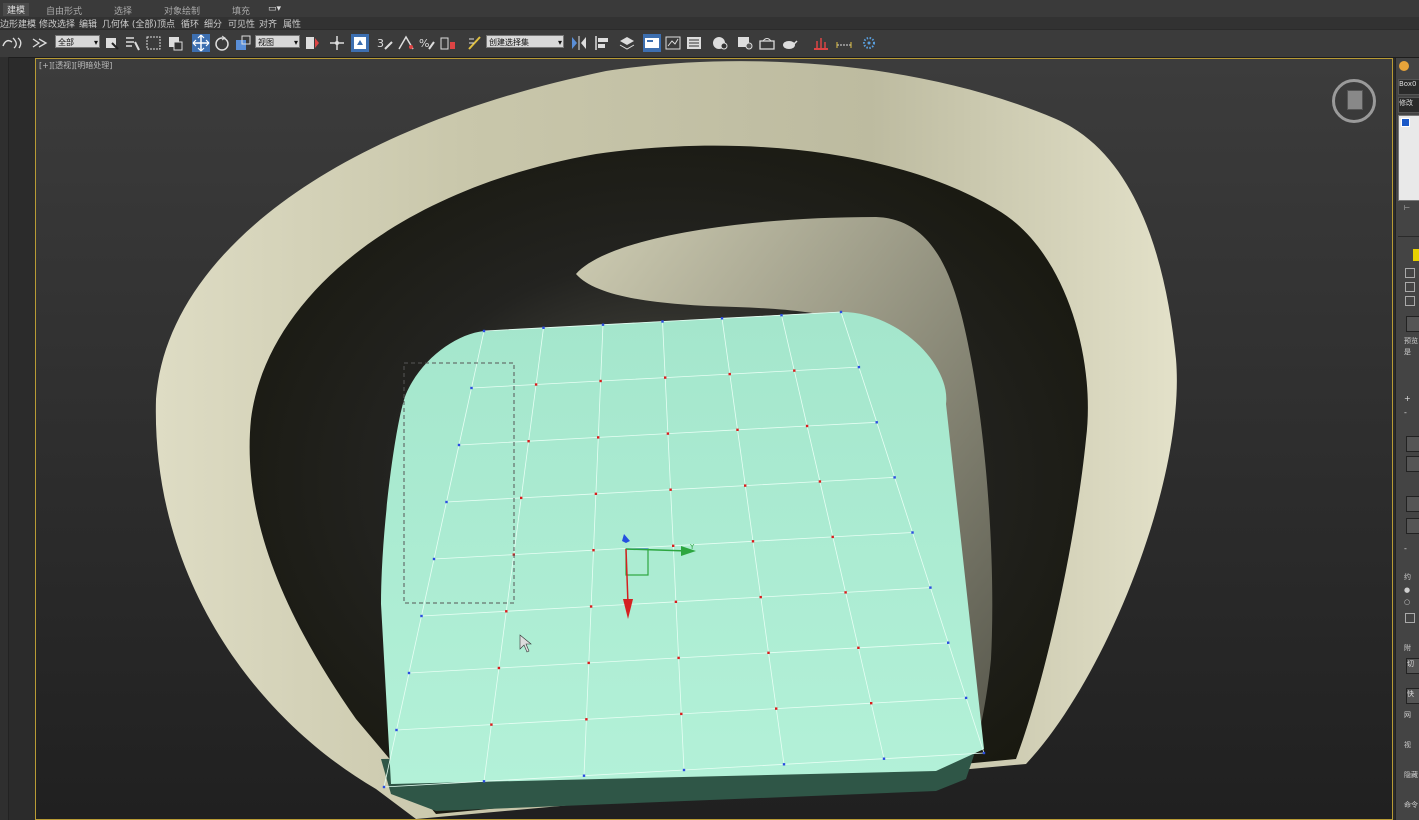  What do you see at coordinates (268, 23) in the screenshot?
I see `ribbon-item-align: 对齐` at bounding box center [268, 23].